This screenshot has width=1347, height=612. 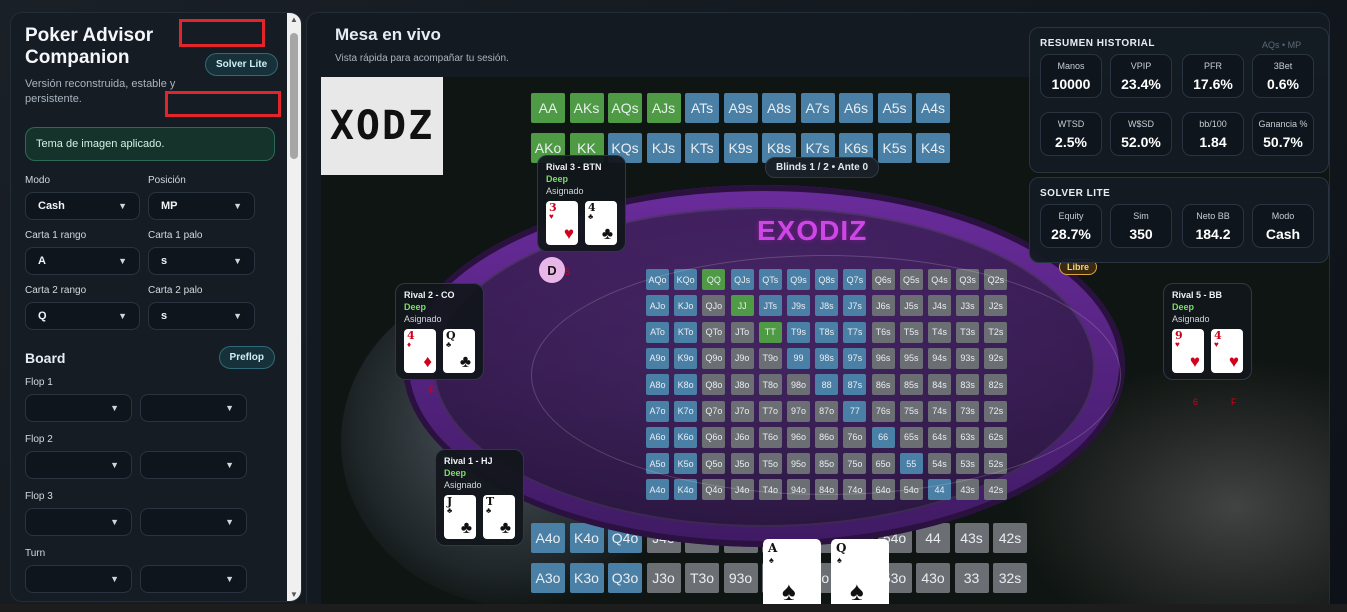 I want to click on seat-rival-5: Rival 5 - BB Deep Asignado 9 ♥ ♥ 4 ♥ ♥, so click(x=1207, y=331).